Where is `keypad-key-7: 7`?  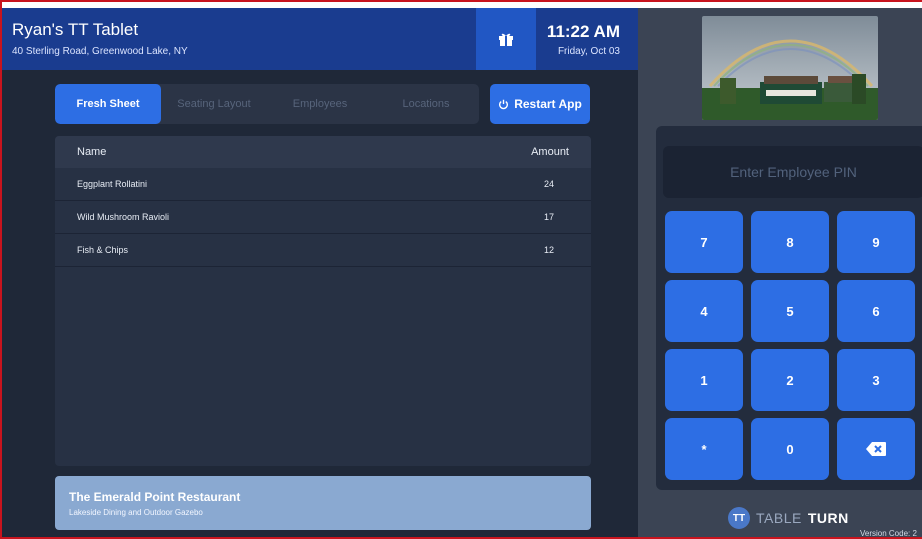
keypad-key-7: 7 is located at coordinates (704, 242).